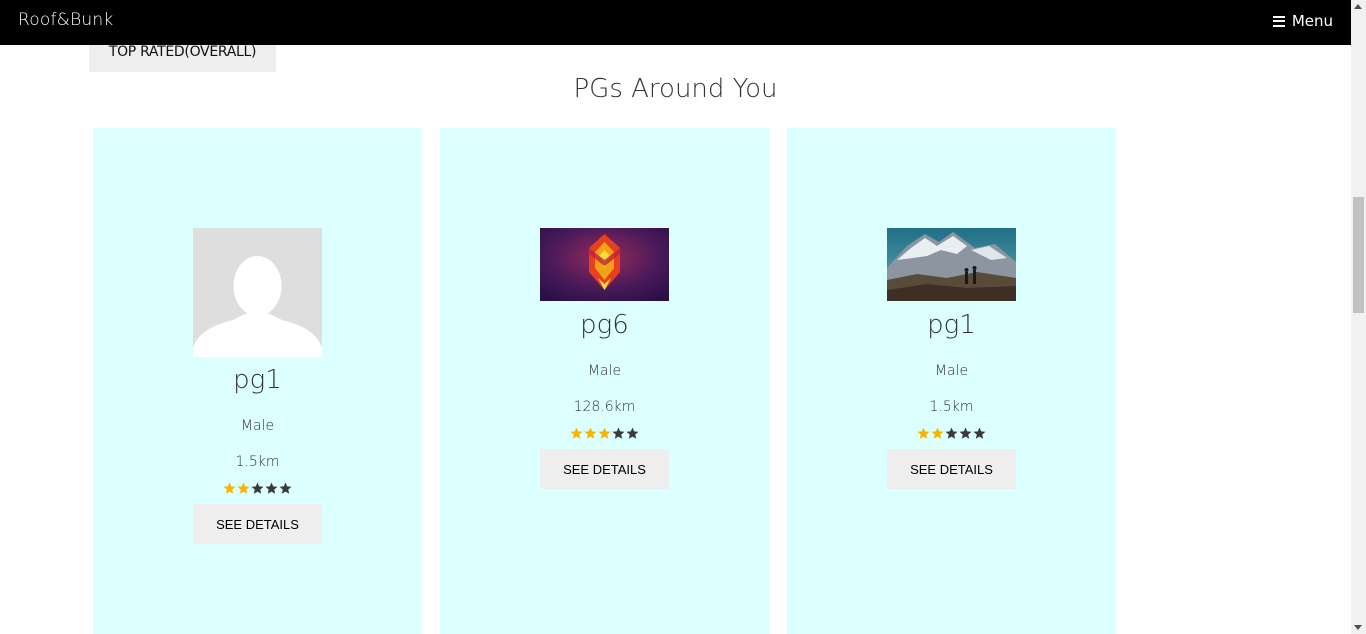 This screenshot has height=634, width=1366. I want to click on mountain-photo-icon, so click(951, 264).